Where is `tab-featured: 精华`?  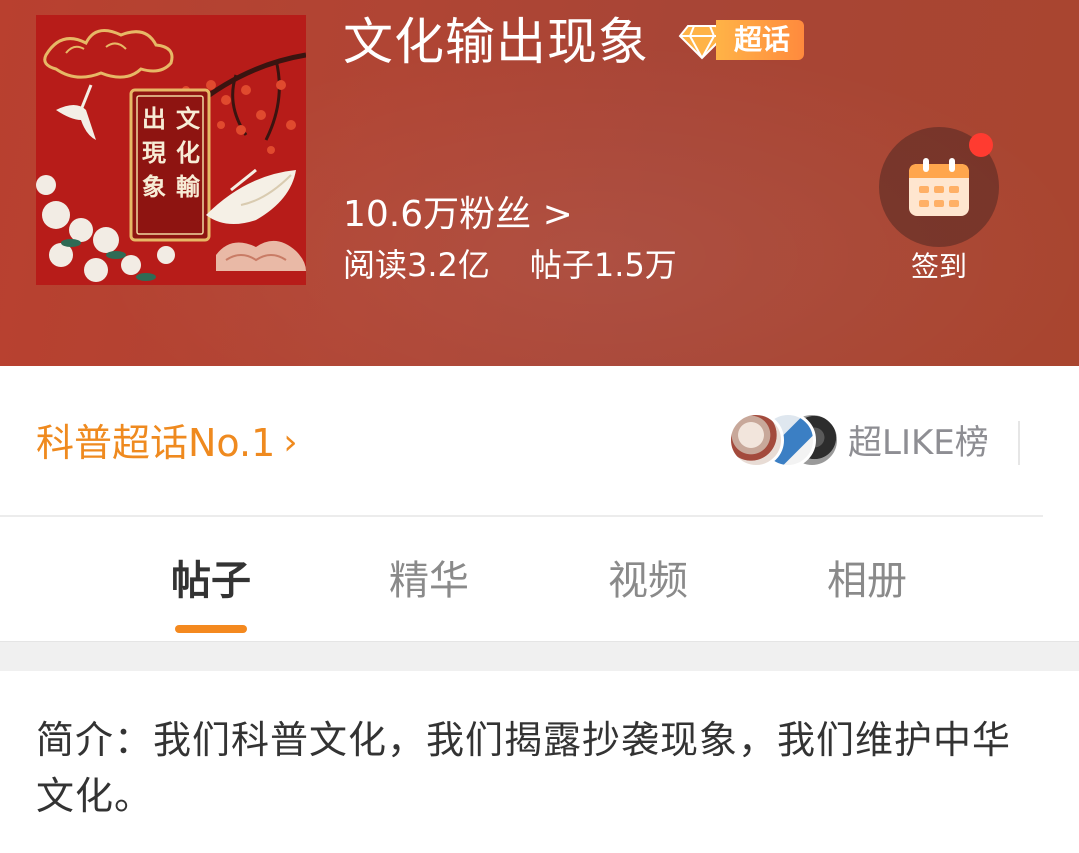
tab-featured: 精华 is located at coordinates (429, 581).